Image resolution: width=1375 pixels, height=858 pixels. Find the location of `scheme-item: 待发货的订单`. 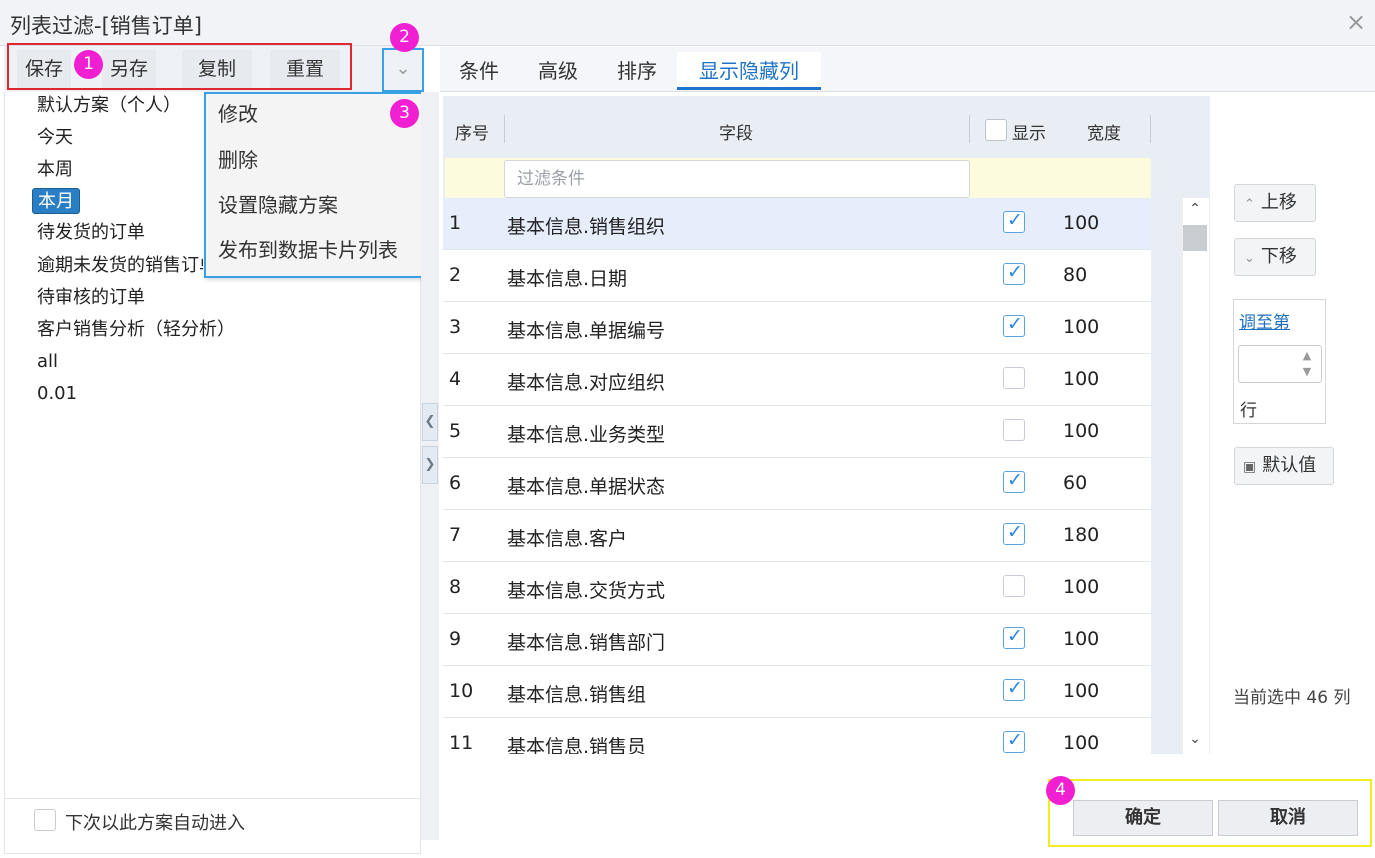

scheme-item: 待发货的订单 is located at coordinates (91, 233).